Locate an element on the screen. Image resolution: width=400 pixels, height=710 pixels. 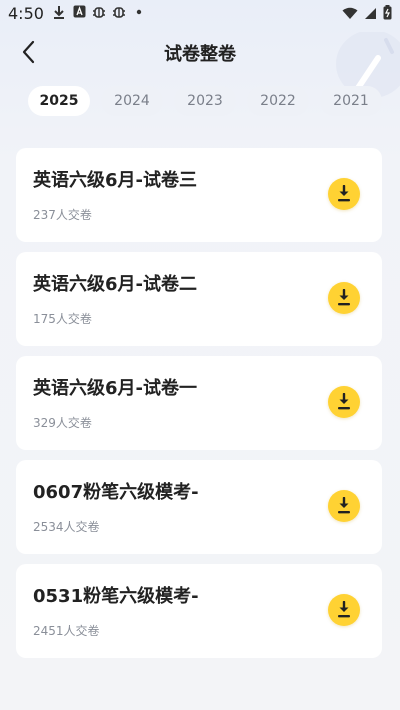
tab-2021: 2021 is located at coordinates (351, 101).